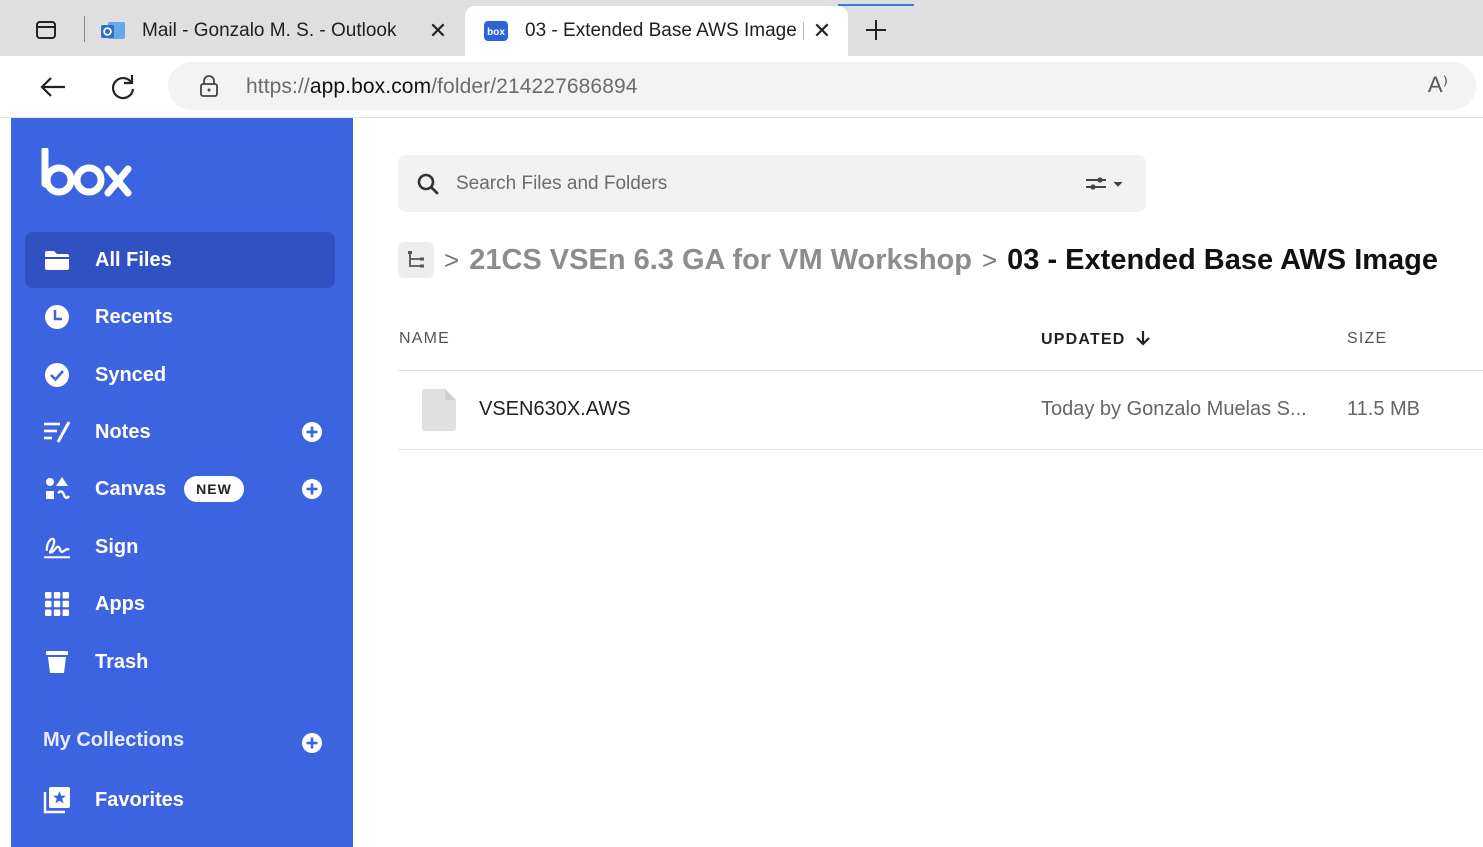 Image resolution: width=1483 pixels, height=847 pixels. Describe the element at coordinates (57, 260) in the screenshot. I see `folder-icon` at that location.